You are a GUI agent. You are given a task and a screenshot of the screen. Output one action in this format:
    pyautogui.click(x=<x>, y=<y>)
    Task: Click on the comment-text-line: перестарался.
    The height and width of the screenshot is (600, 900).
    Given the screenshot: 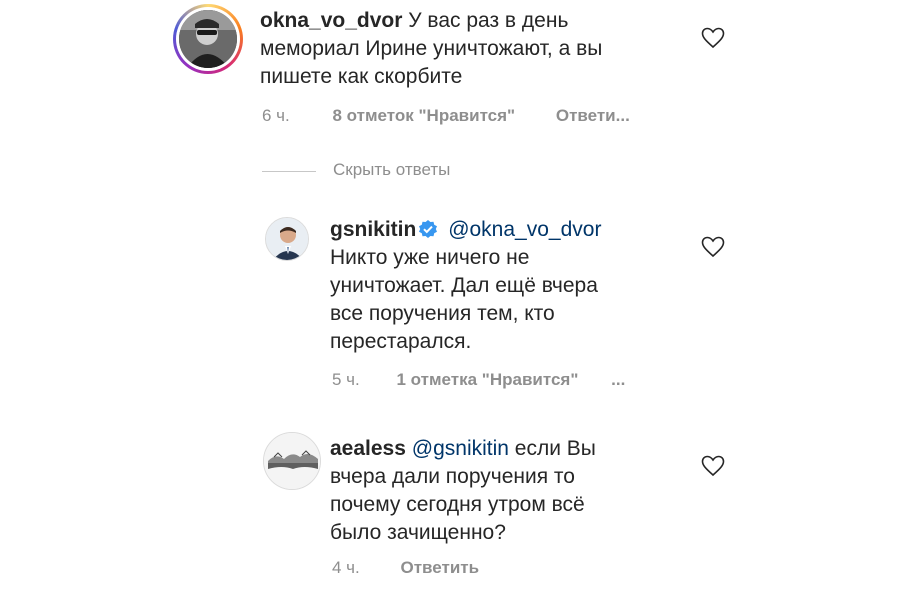 What is the action you would take?
    pyautogui.click(x=401, y=341)
    